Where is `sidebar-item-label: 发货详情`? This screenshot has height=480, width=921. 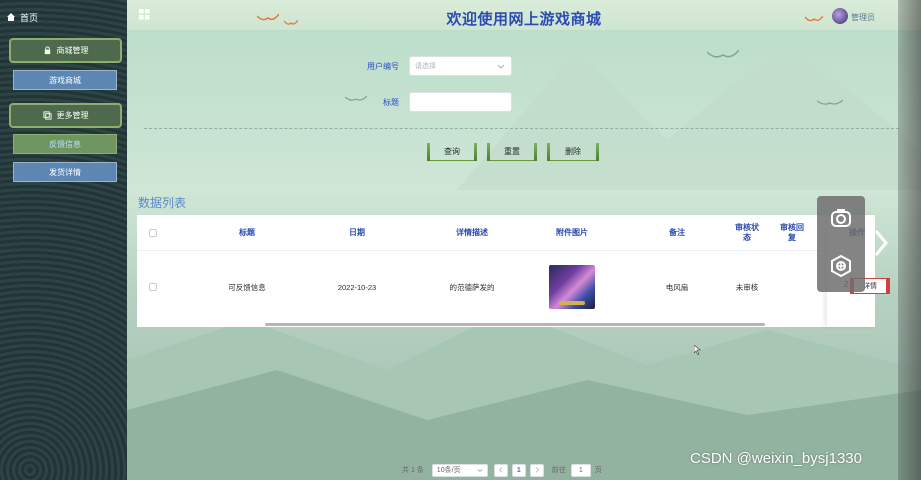 sidebar-item-label: 发货详情 is located at coordinates (65, 172).